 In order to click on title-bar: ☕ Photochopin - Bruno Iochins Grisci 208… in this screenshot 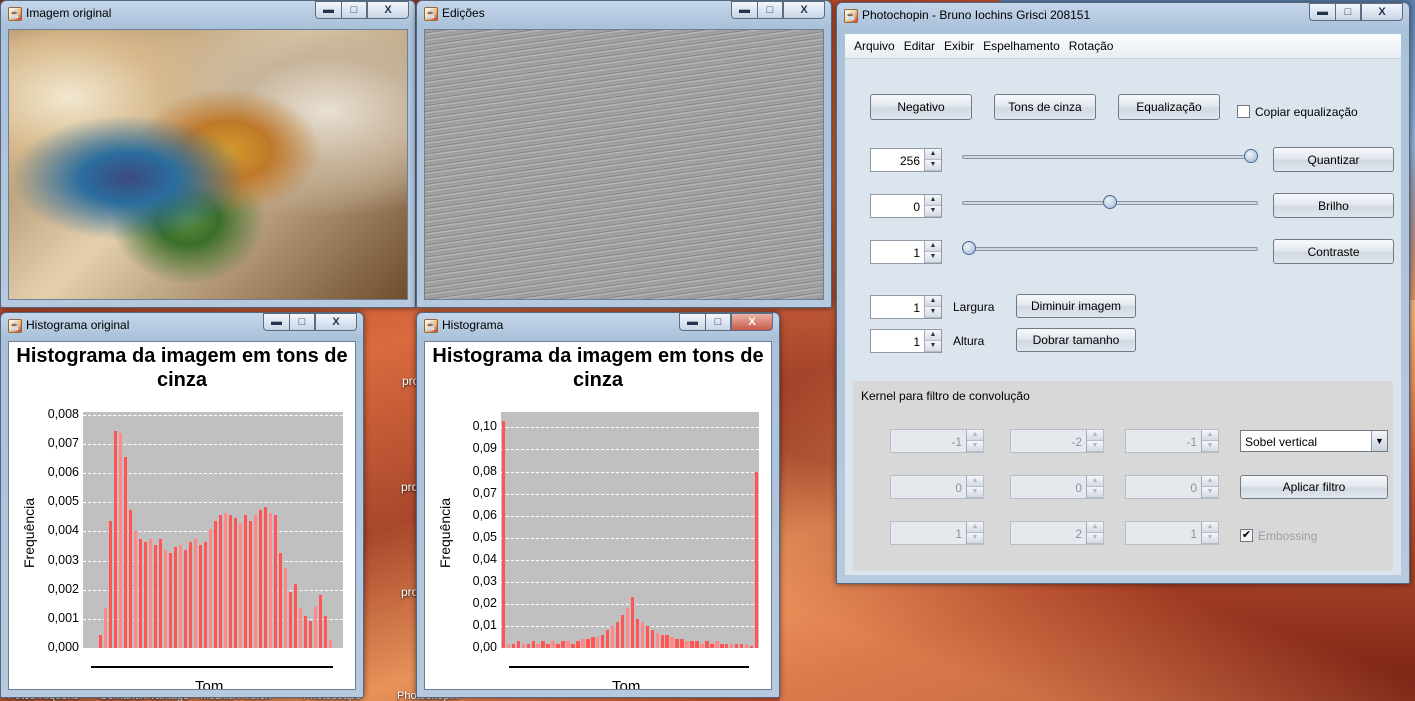, I will do `click(1123, 16)`.